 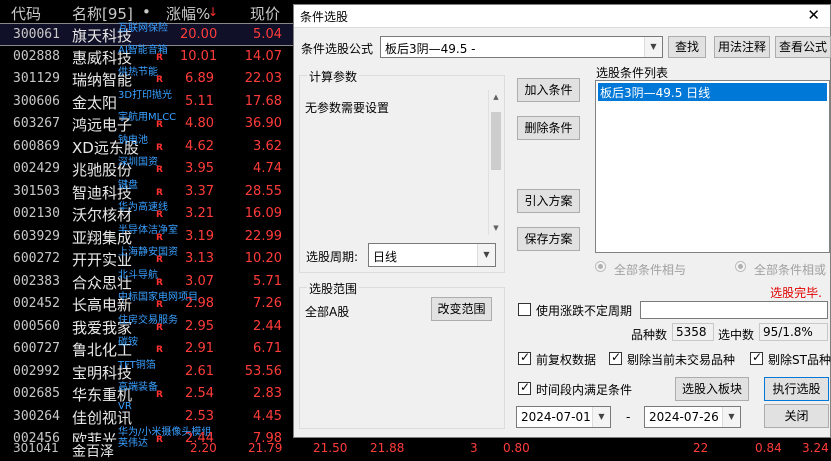 What do you see at coordinates (799, 360) in the screenshot?
I see `remove-st-label: 剔除ST品种` at bounding box center [799, 360].